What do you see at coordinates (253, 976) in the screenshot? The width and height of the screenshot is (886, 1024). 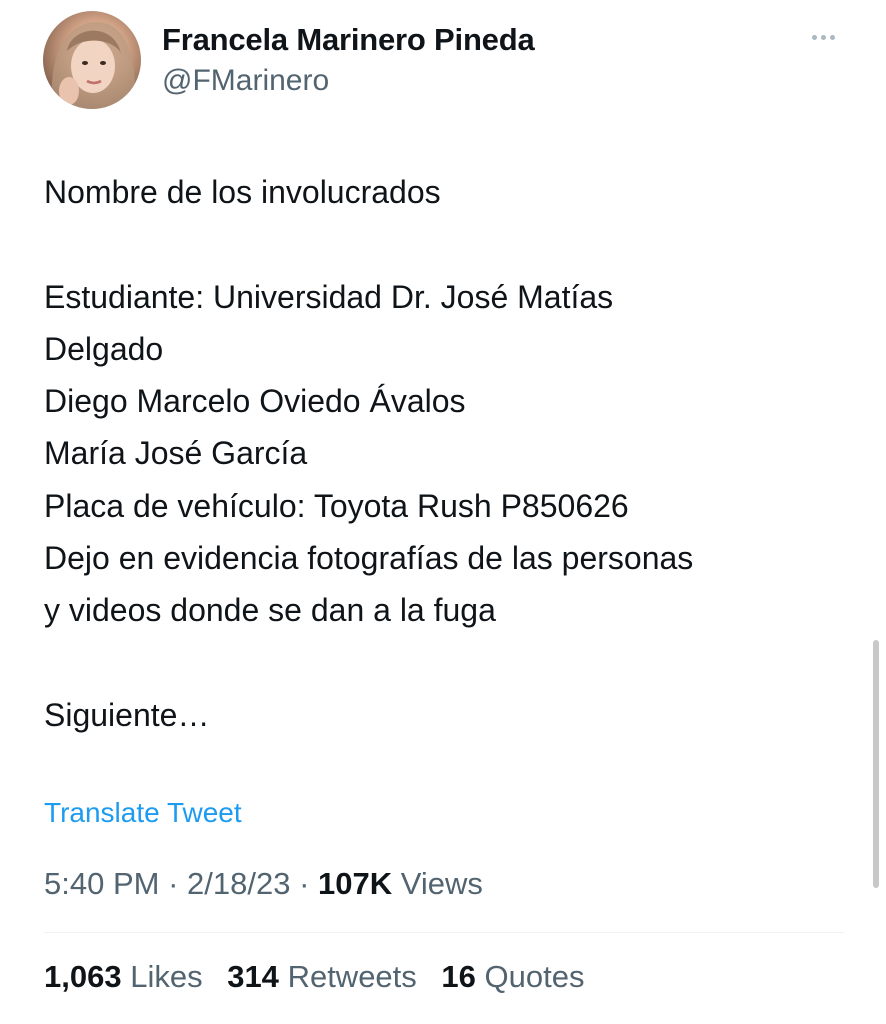 I see `retweets-count: 314` at bounding box center [253, 976].